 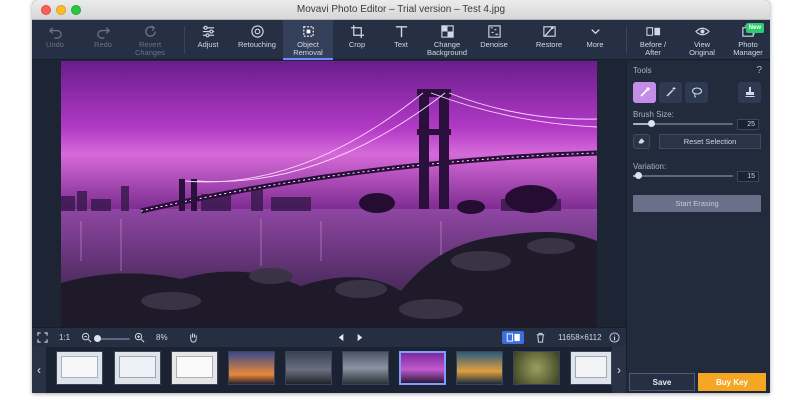 I want to click on eraser-icon, so click(x=641, y=141).